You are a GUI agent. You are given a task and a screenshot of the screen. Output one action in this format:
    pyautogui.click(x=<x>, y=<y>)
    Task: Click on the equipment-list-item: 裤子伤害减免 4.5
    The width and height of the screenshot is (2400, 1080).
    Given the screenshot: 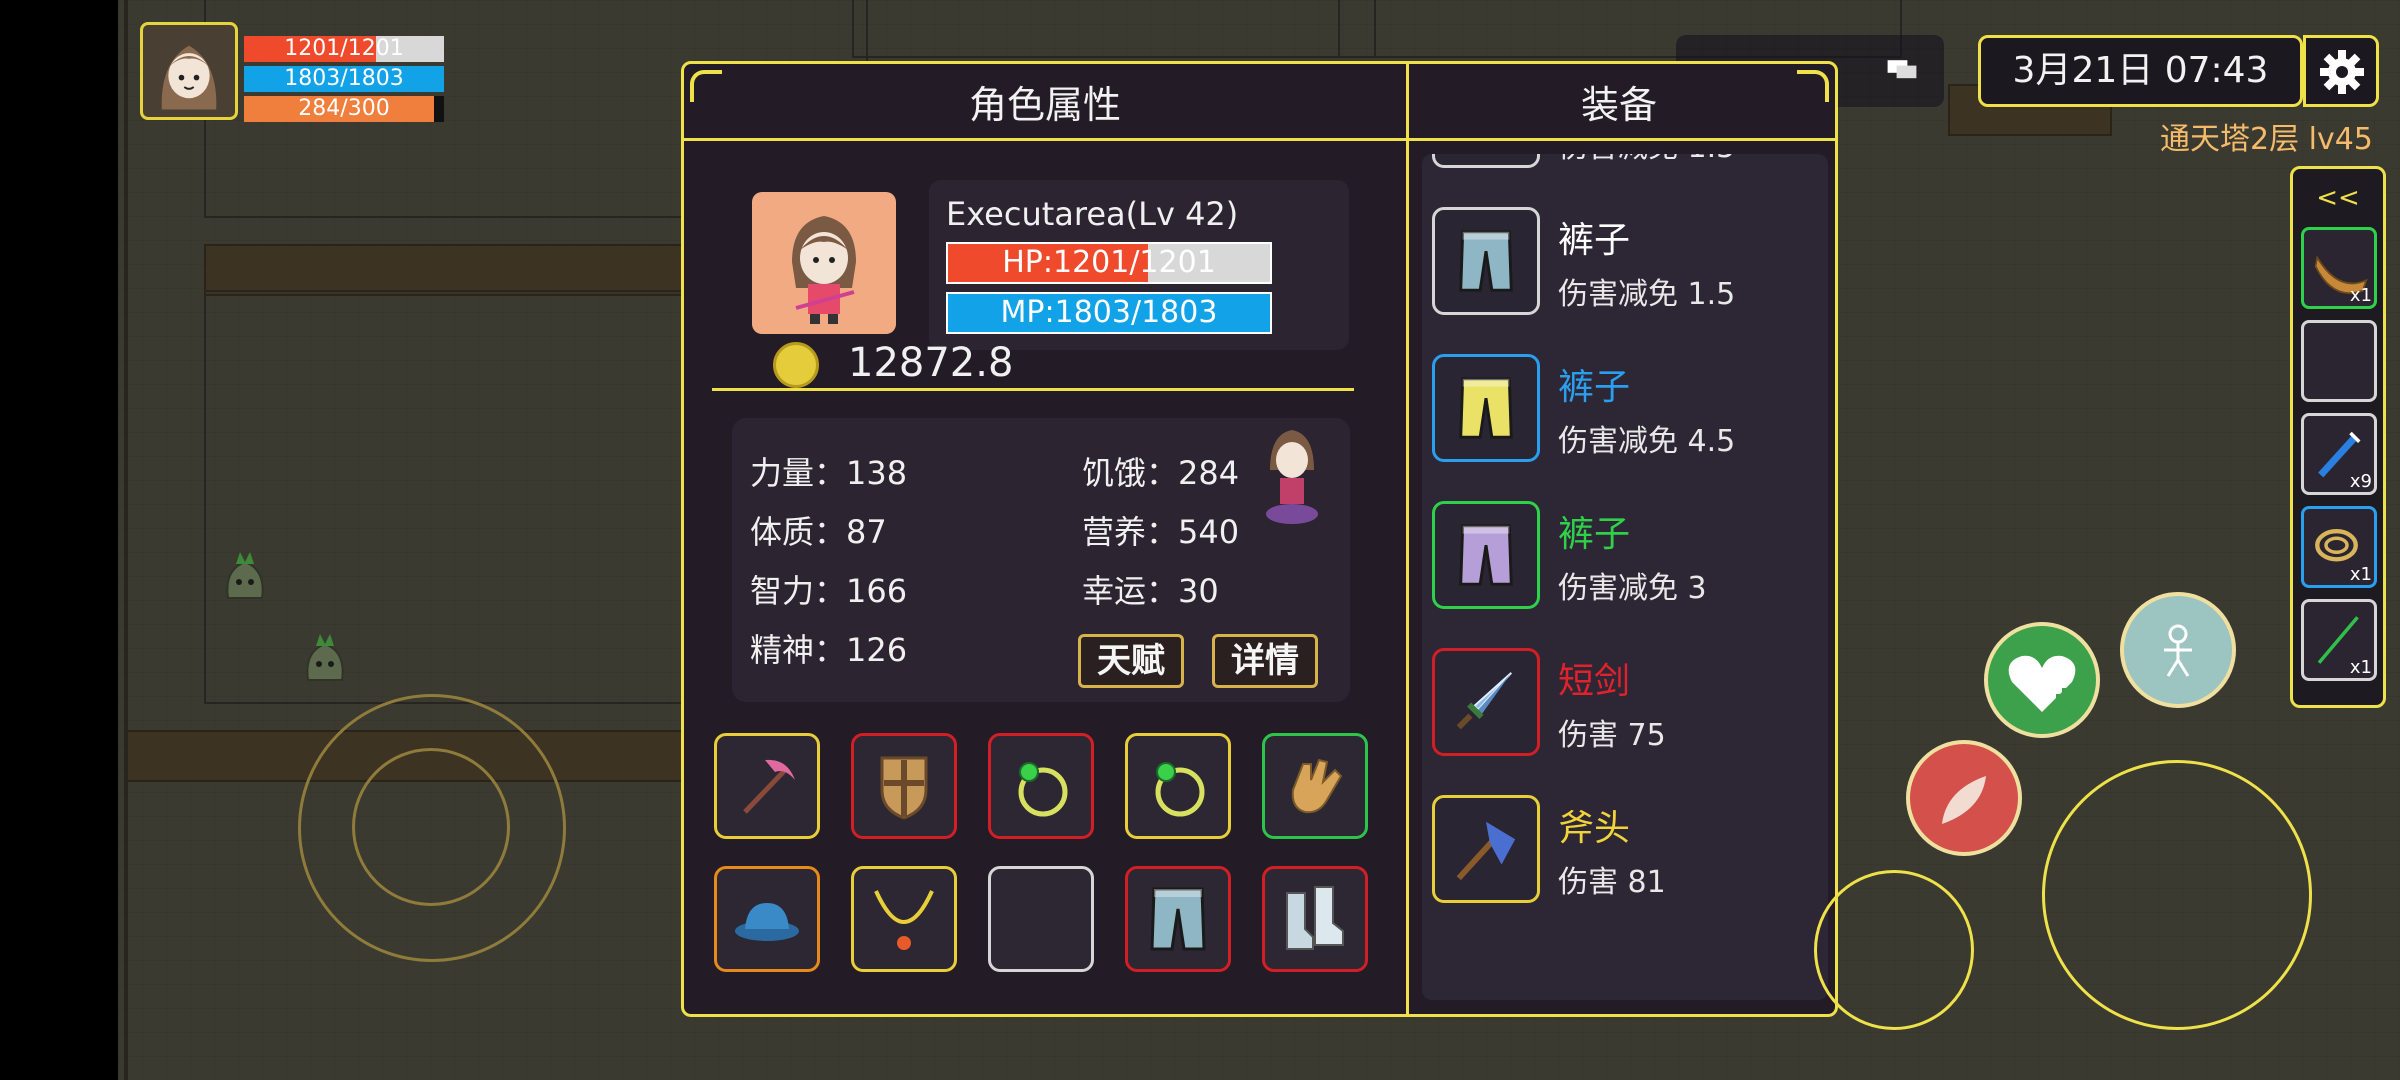 What is the action you would take?
    pyautogui.click(x=1627, y=401)
    